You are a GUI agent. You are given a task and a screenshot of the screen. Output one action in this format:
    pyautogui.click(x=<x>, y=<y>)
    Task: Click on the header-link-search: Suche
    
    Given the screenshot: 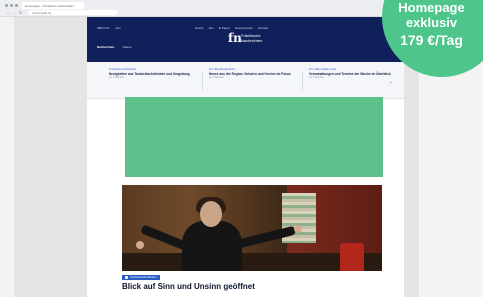 What is the action you would take?
    pyautogui.click(x=199, y=28)
    